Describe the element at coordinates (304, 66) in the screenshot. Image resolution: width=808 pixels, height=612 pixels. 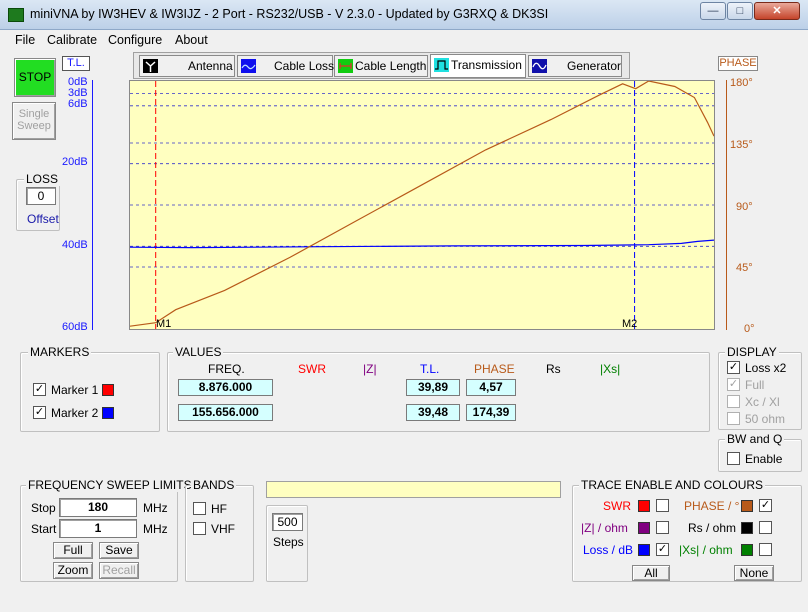
I see `tab-cable-loss-label: Cable Loss` at that location.